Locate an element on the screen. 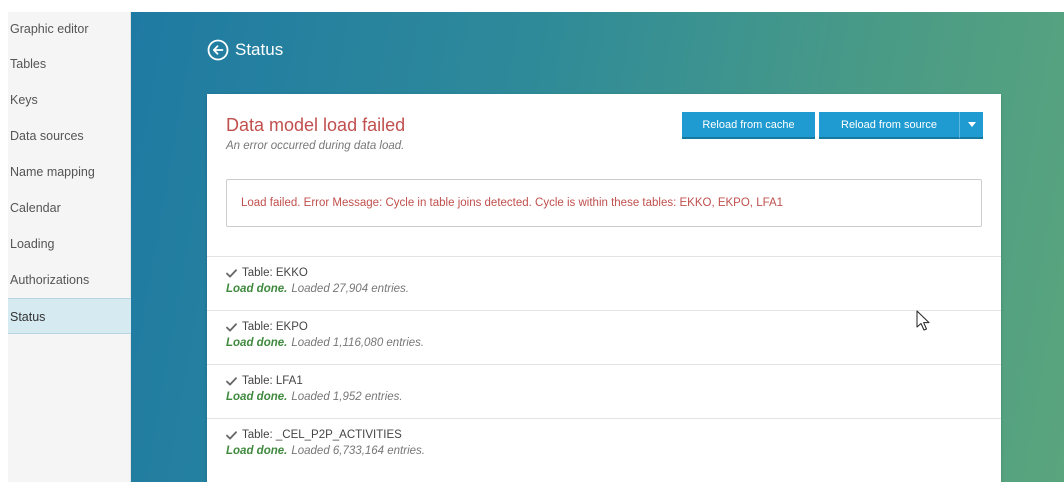  sidebar-item-status: Status is located at coordinates (69, 316).